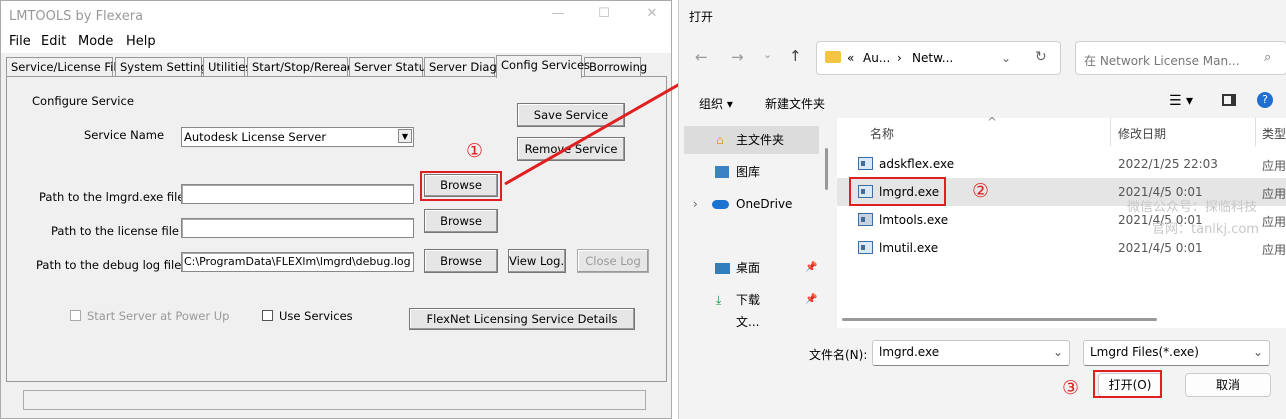 This screenshot has width=1286, height=419. Describe the element at coordinates (1058, 352) in the screenshot. I see `filename-dropdown-icon: ⌄` at that location.